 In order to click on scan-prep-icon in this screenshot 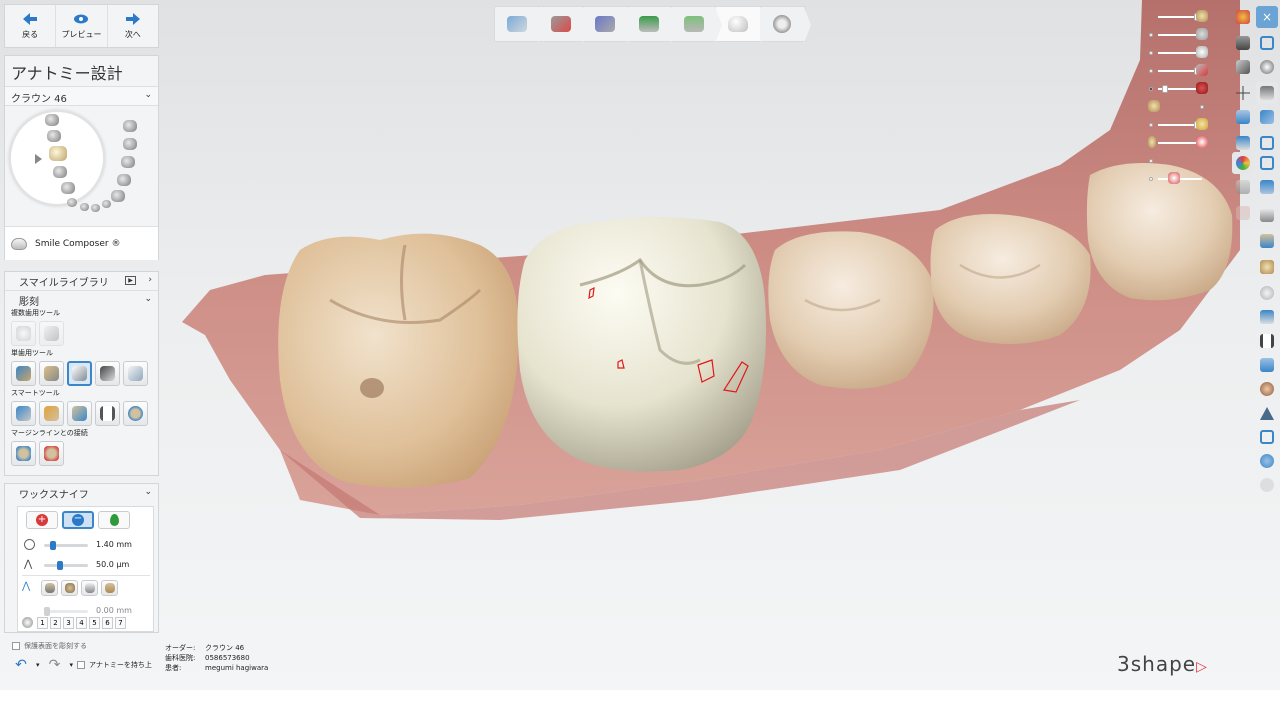, I will do `click(520, 25)`.